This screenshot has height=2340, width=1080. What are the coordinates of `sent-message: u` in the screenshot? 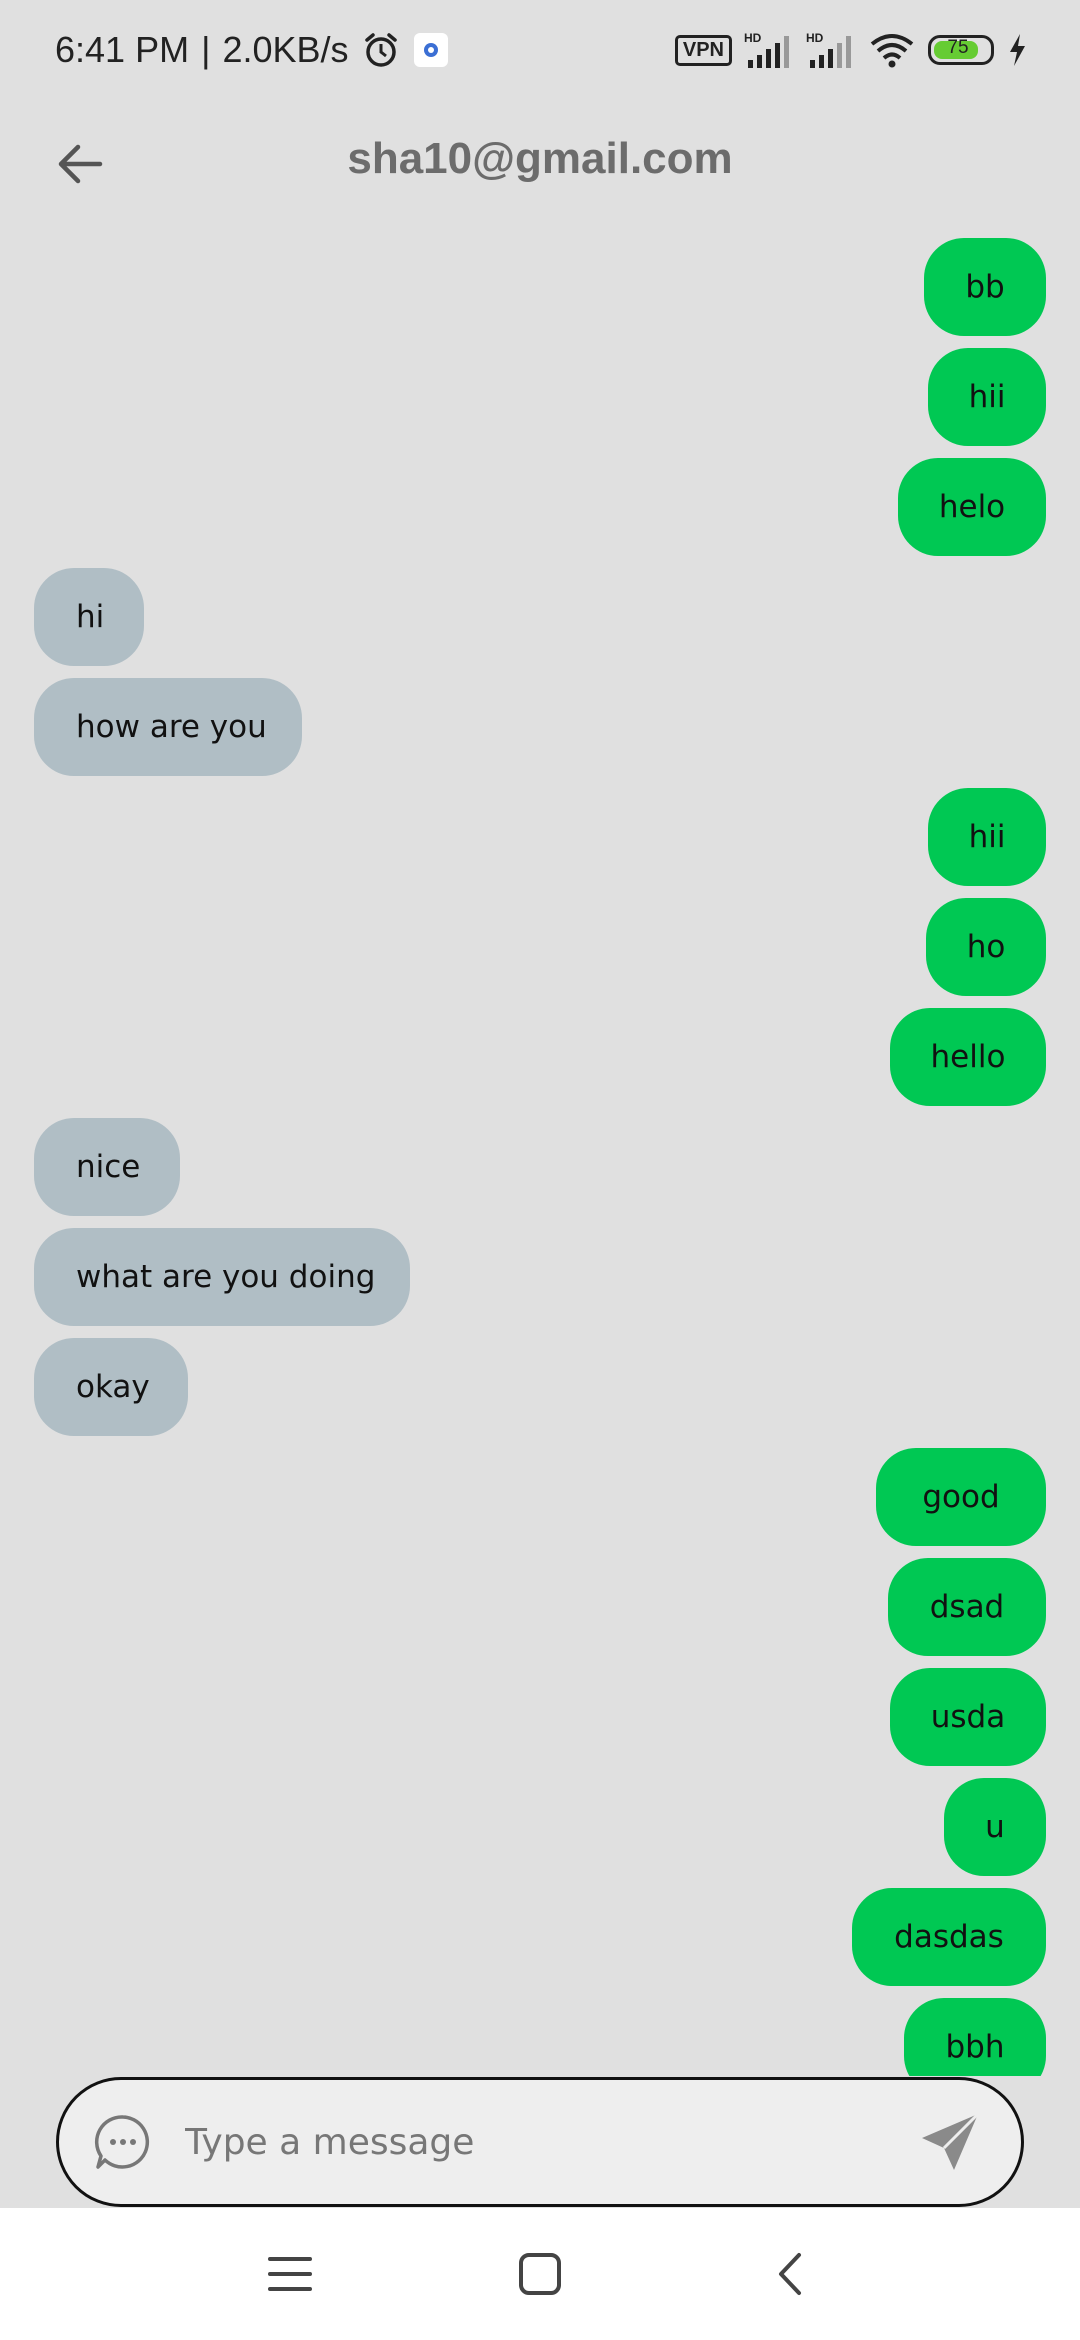 It's located at (995, 1827).